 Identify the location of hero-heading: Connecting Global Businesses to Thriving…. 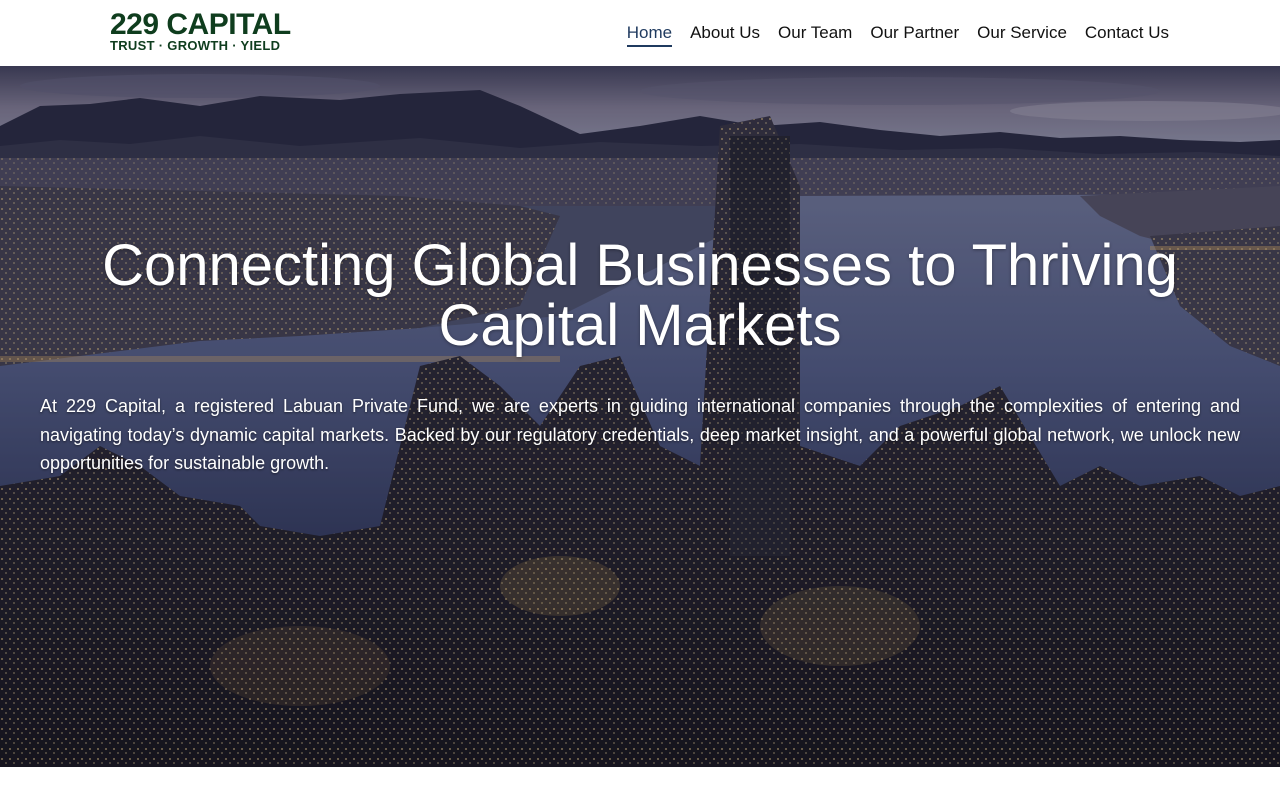
(640, 295).